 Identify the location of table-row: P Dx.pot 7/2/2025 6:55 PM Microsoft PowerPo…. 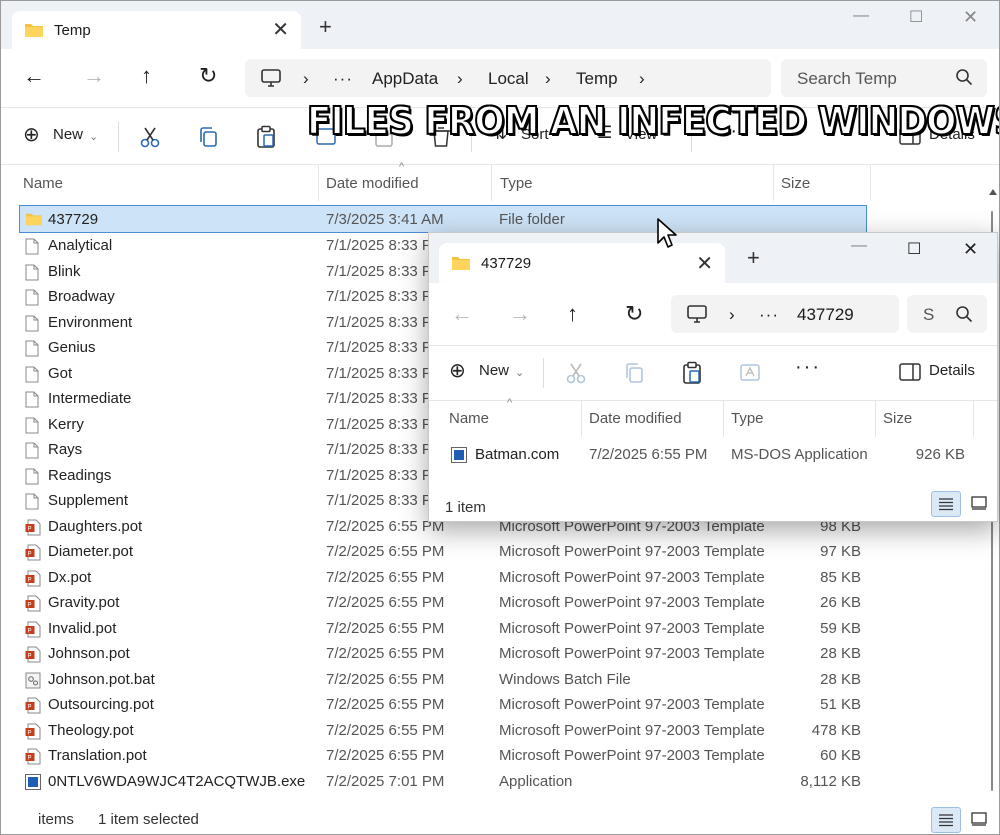
(500, 578).